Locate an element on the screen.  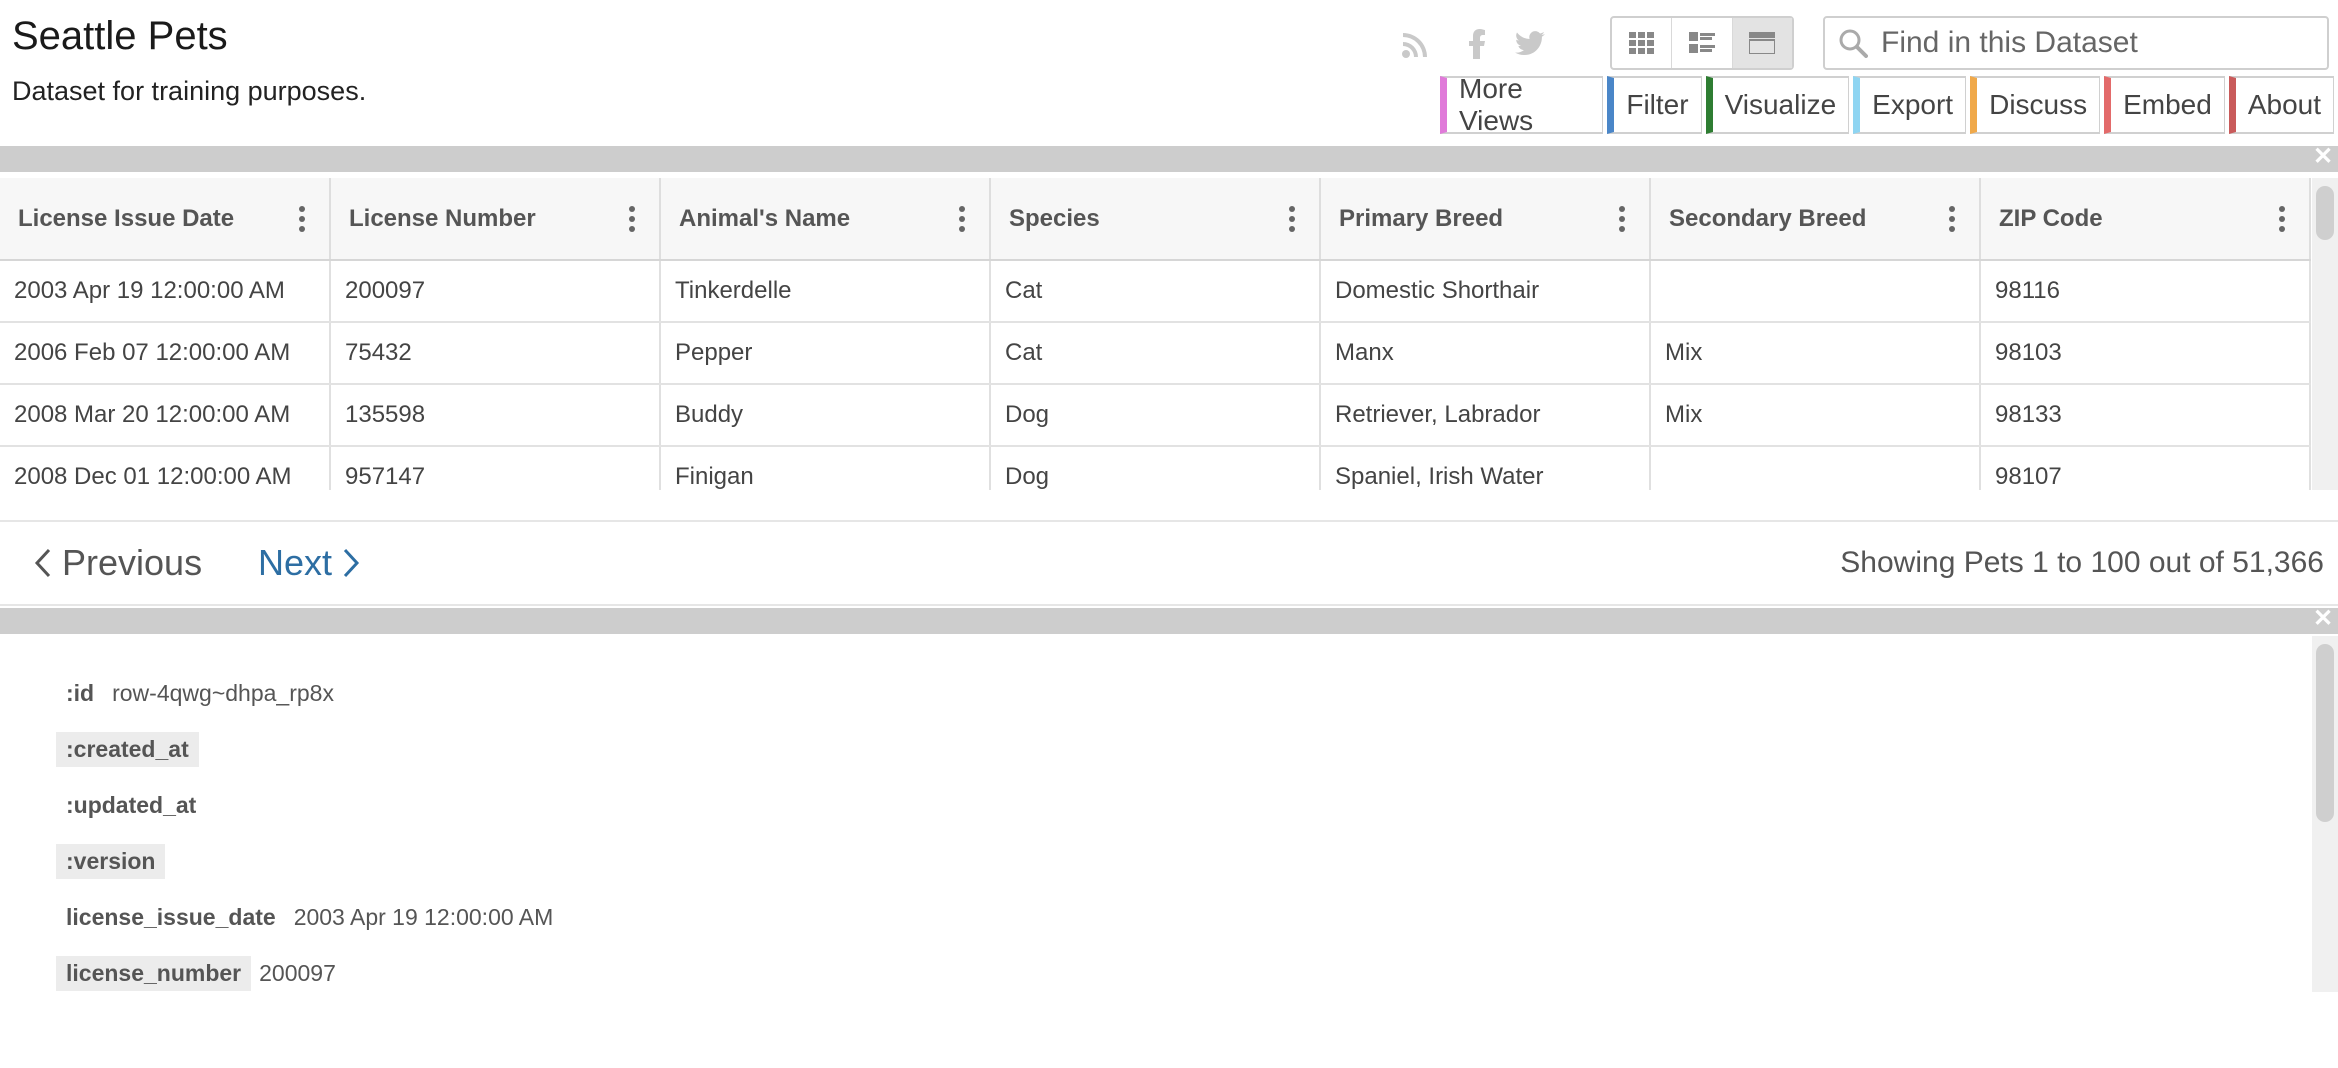
record-field: :created_at is located at coordinates (131, 749).